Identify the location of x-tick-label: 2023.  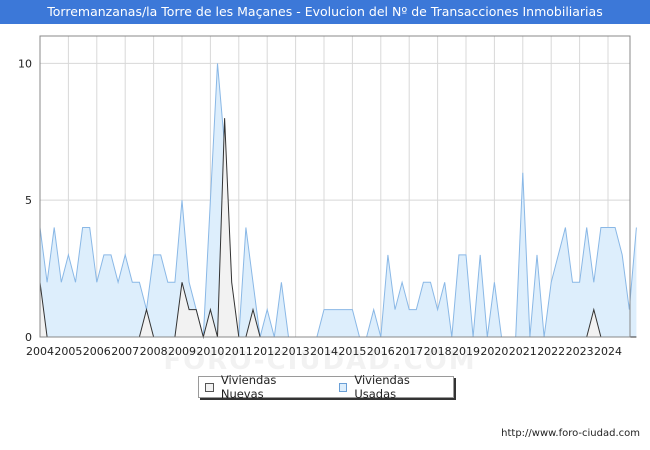
(580, 351).